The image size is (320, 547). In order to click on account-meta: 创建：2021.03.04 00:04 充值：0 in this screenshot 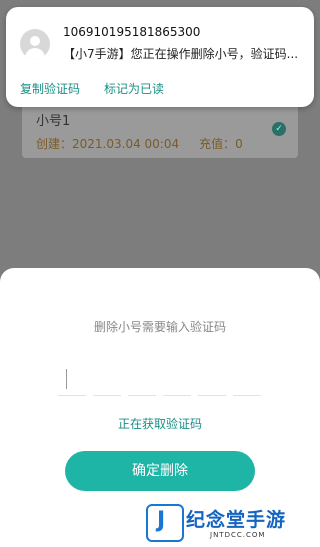, I will do `click(139, 143)`.